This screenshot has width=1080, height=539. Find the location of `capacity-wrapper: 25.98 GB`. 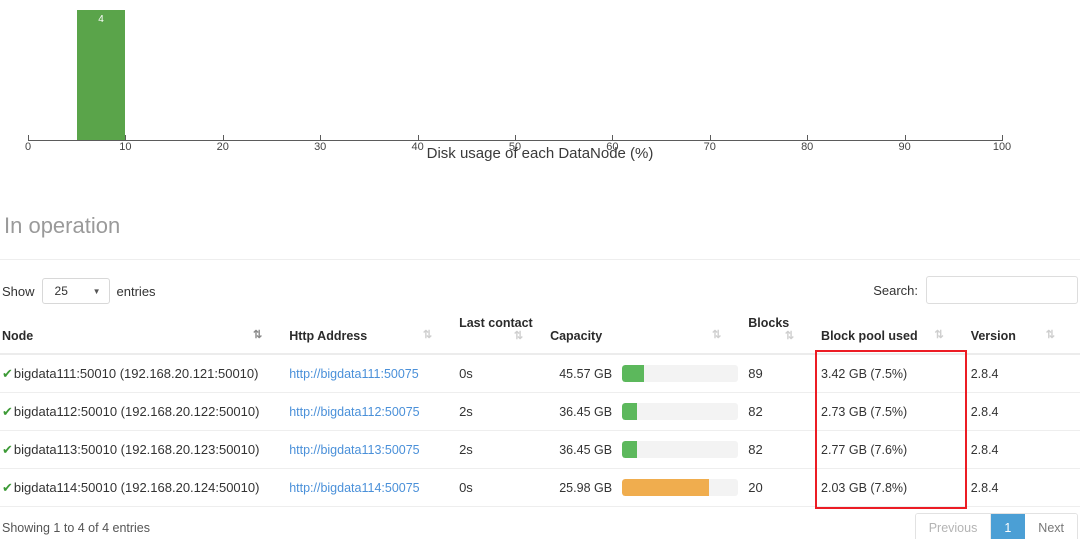

capacity-wrapper: 25.98 GB is located at coordinates (644, 487).